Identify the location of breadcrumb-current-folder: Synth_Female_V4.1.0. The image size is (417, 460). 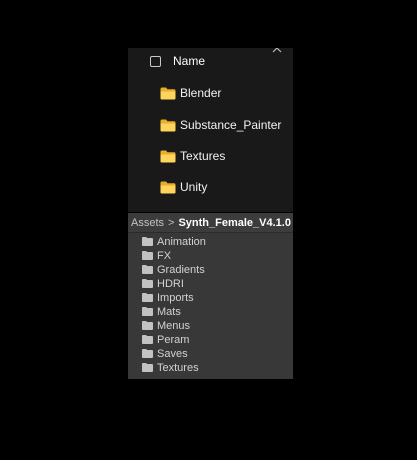
(234, 223).